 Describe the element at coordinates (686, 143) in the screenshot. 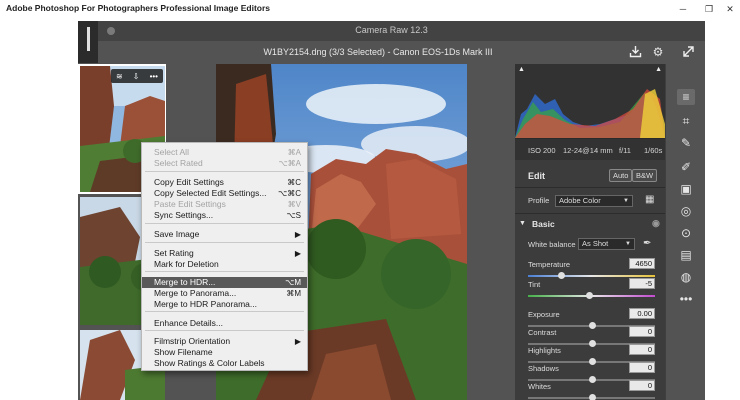

I see `healing-icon: ✎` at that location.